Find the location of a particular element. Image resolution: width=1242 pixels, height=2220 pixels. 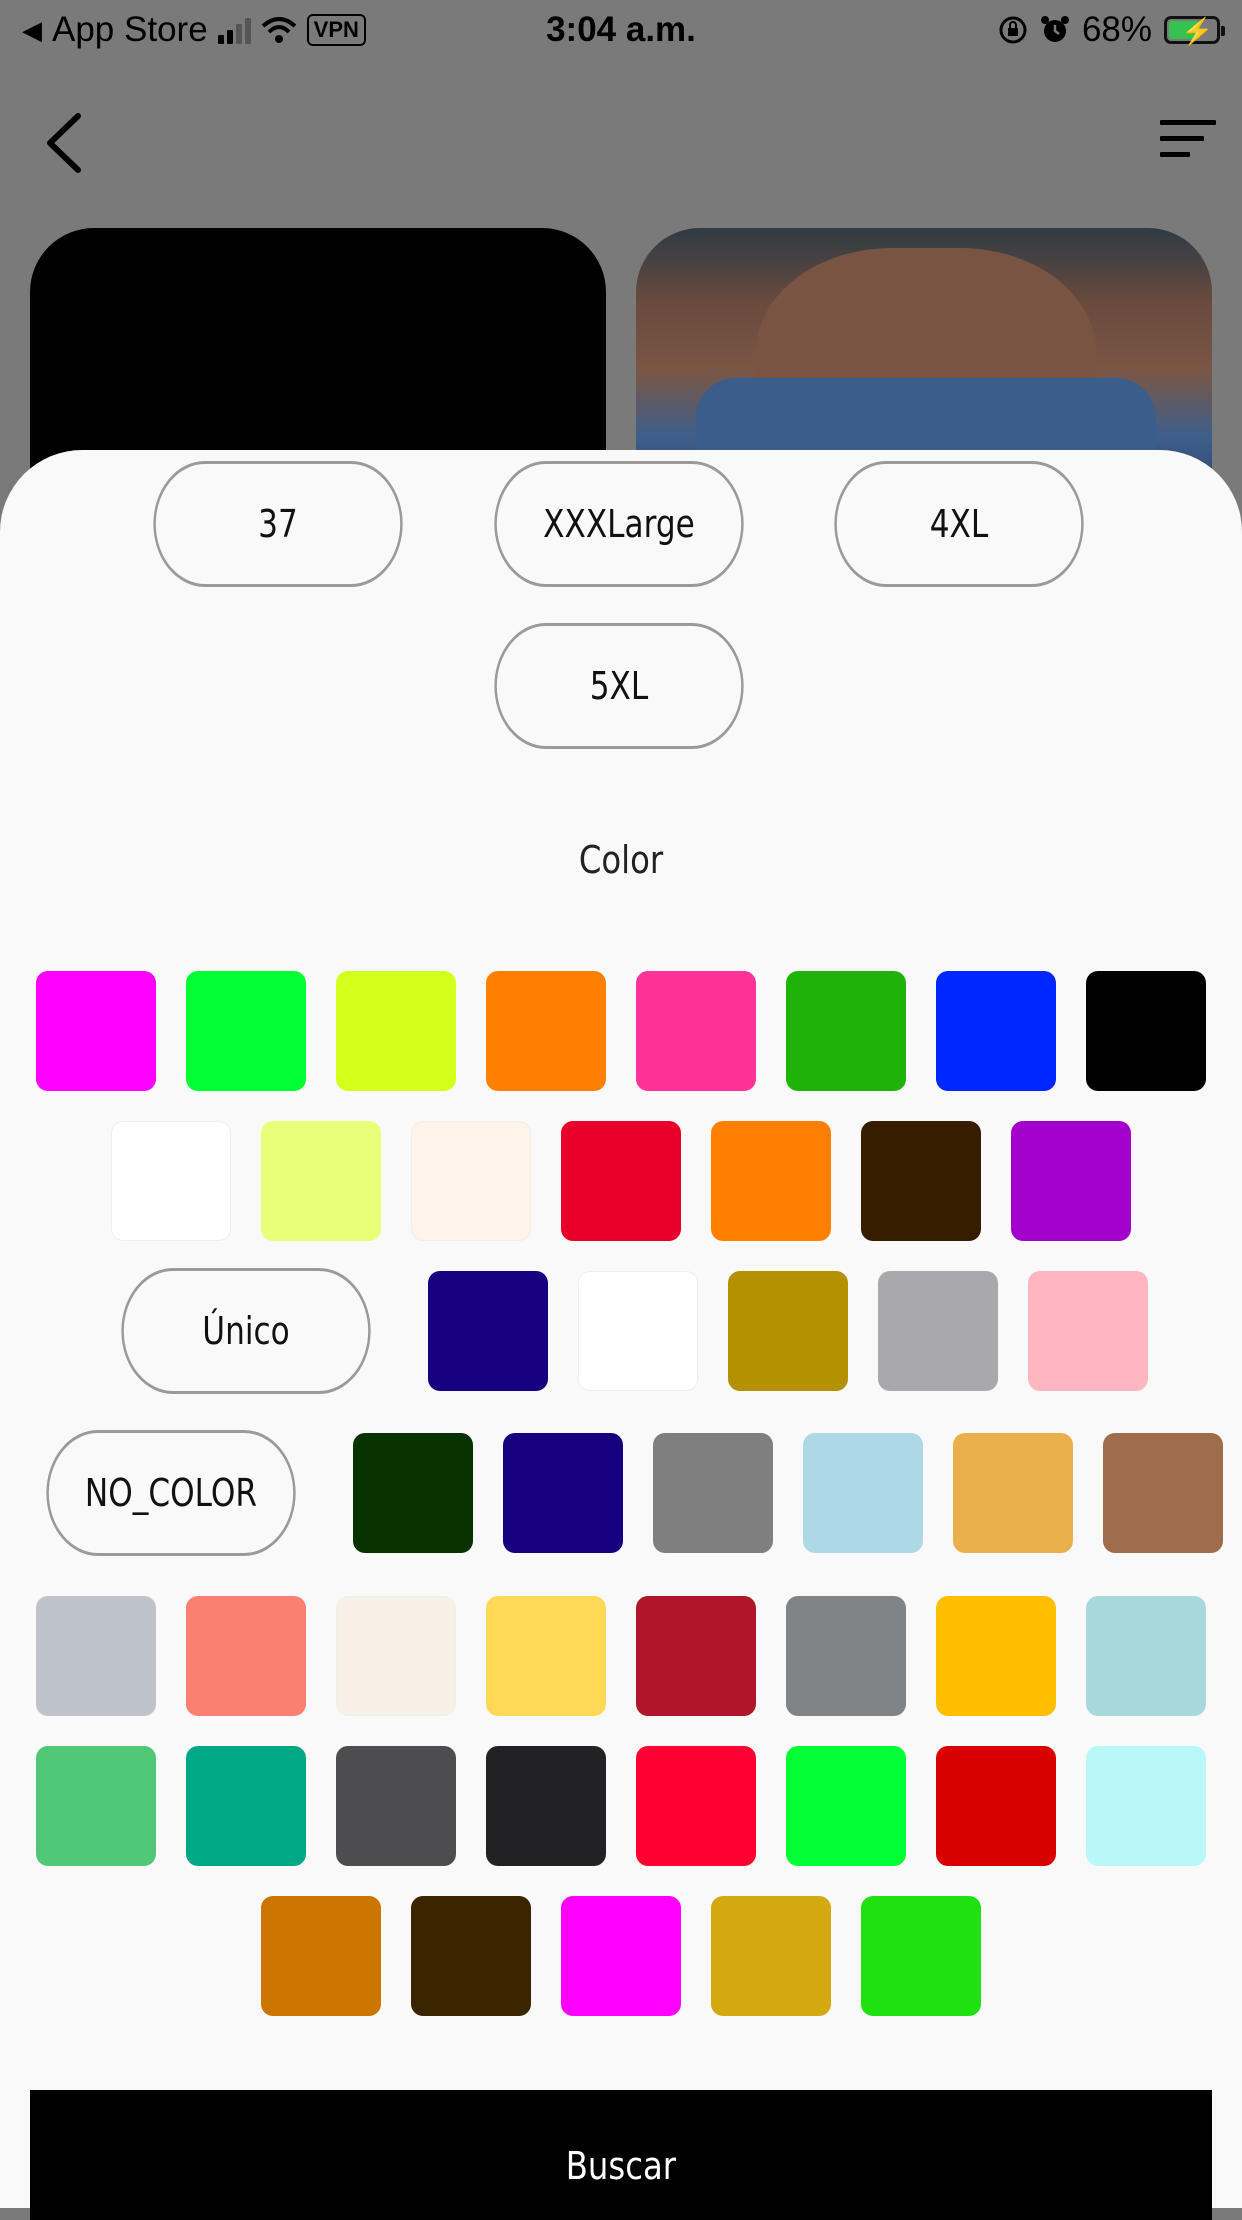

size-option-5xl: 5XL is located at coordinates (619, 686).